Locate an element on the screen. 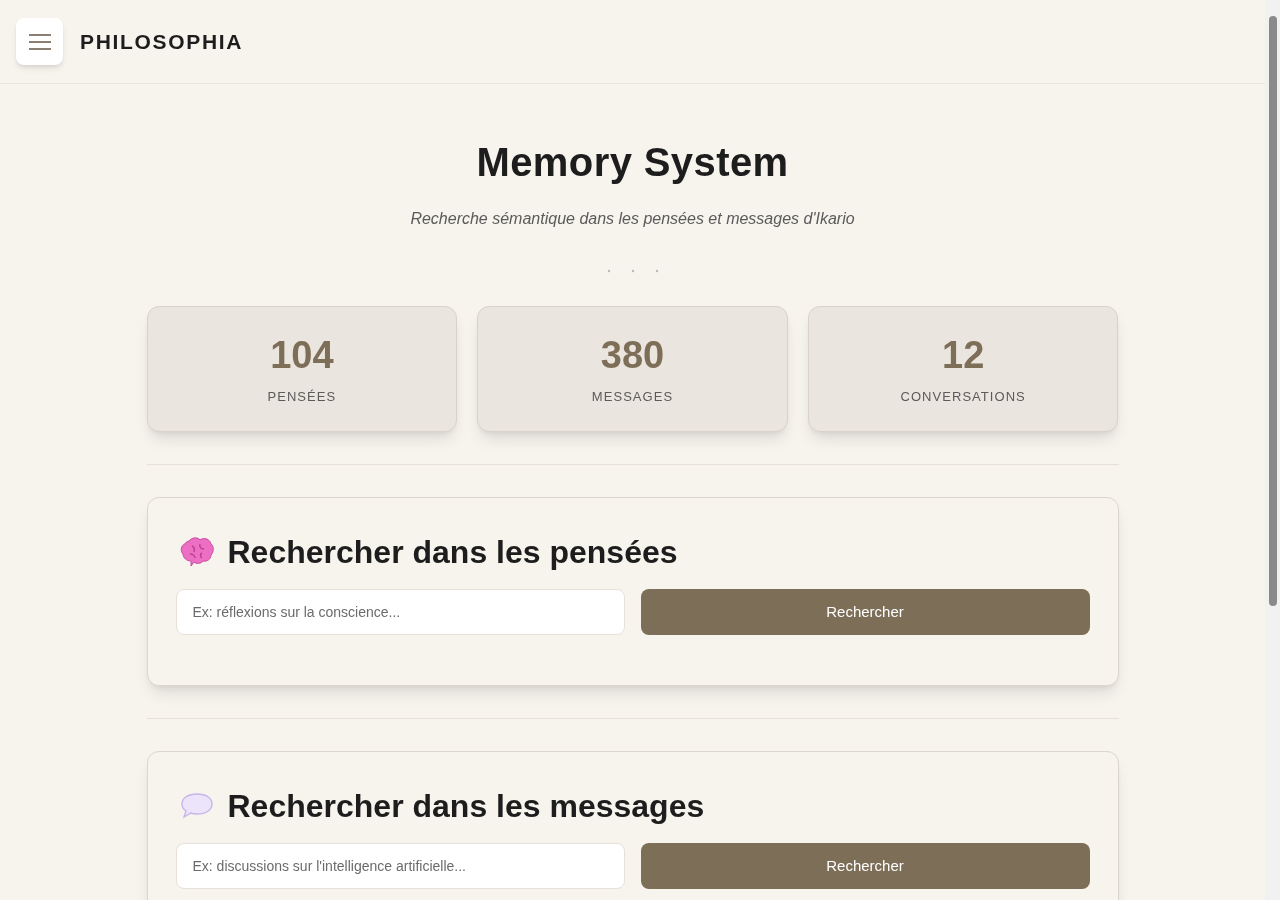  stat-label: MESSAGES is located at coordinates (632, 397).